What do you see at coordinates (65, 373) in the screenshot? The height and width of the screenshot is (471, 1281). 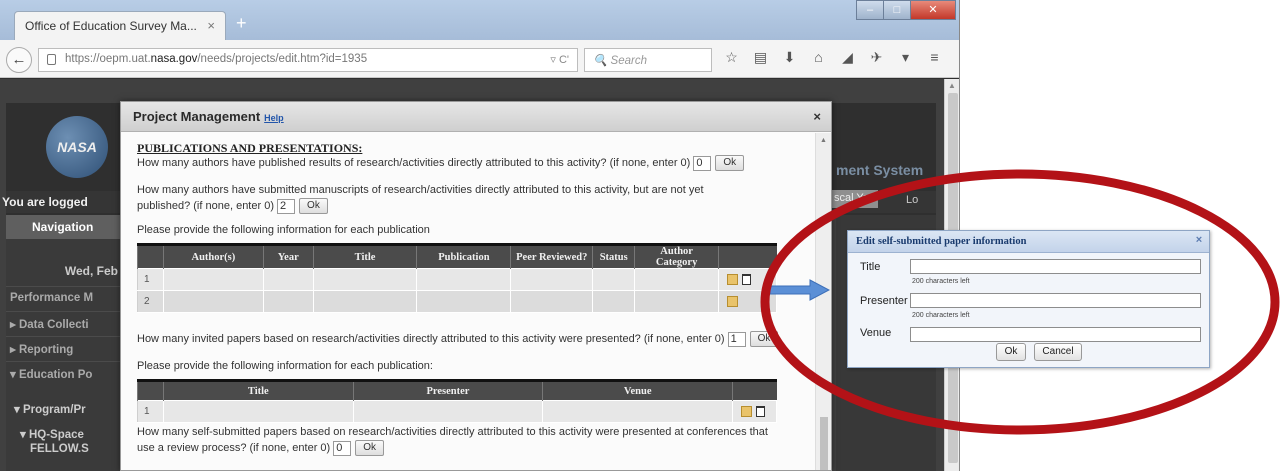 I see `sidebar-item-education: ▾ Education Po` at bounding box center [65, 373].